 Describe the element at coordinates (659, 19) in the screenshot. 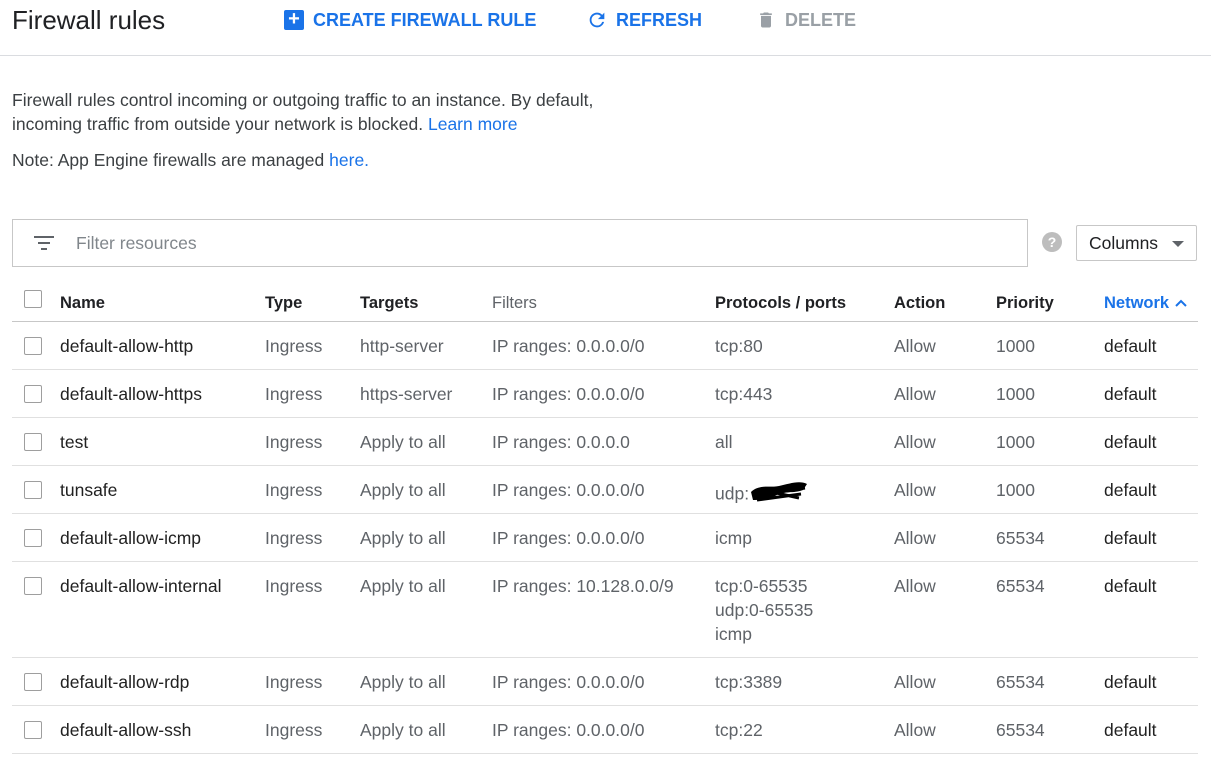

I see `refresh-label: REFRESH` at that location.